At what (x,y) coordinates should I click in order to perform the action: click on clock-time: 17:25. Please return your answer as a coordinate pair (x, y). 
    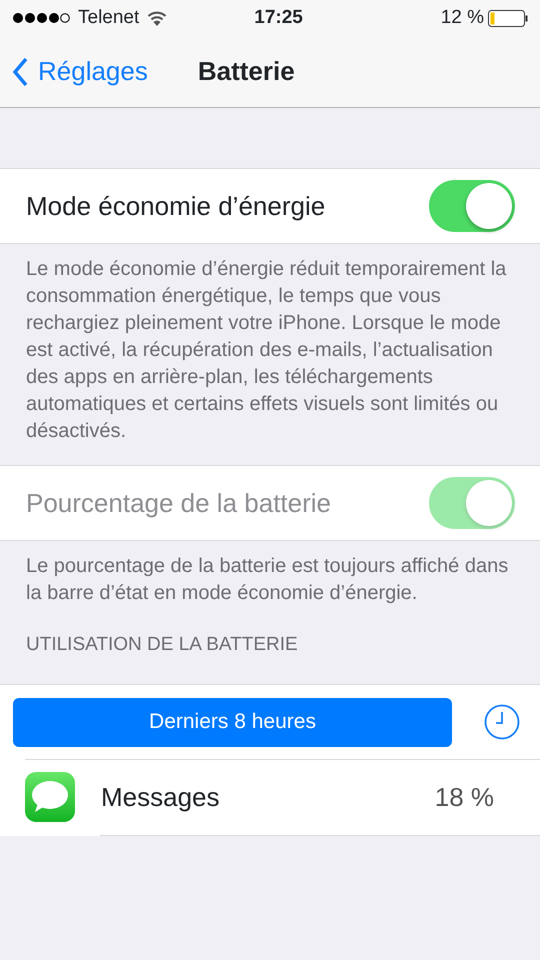
    Looking at the image, I should click on (278, 18).